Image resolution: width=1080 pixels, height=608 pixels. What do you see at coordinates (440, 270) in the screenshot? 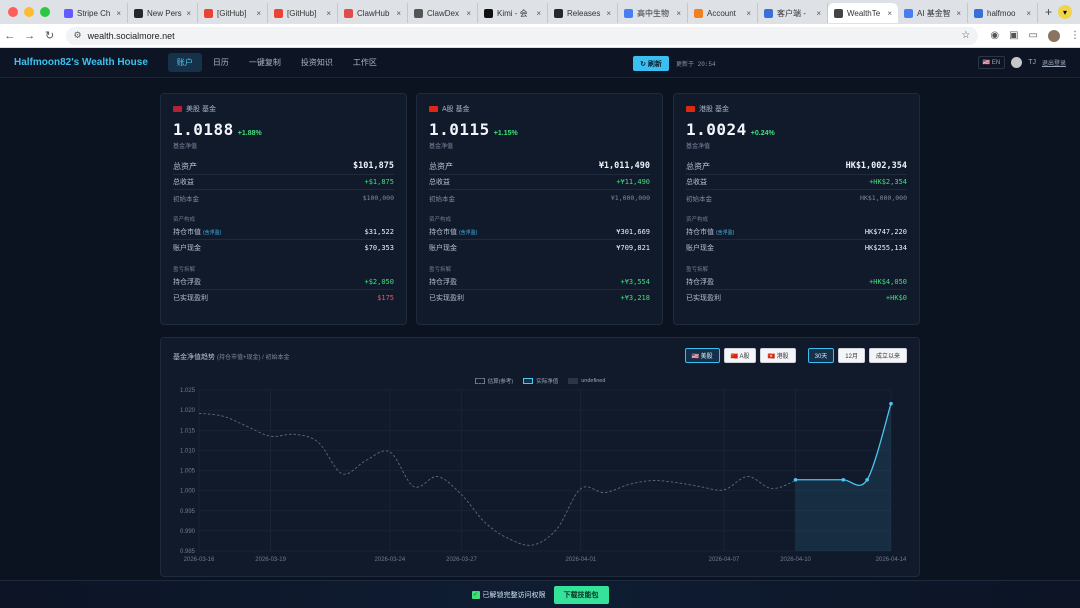
I see `section-label: 盈亏拆解` at bounding box center [440, 270].